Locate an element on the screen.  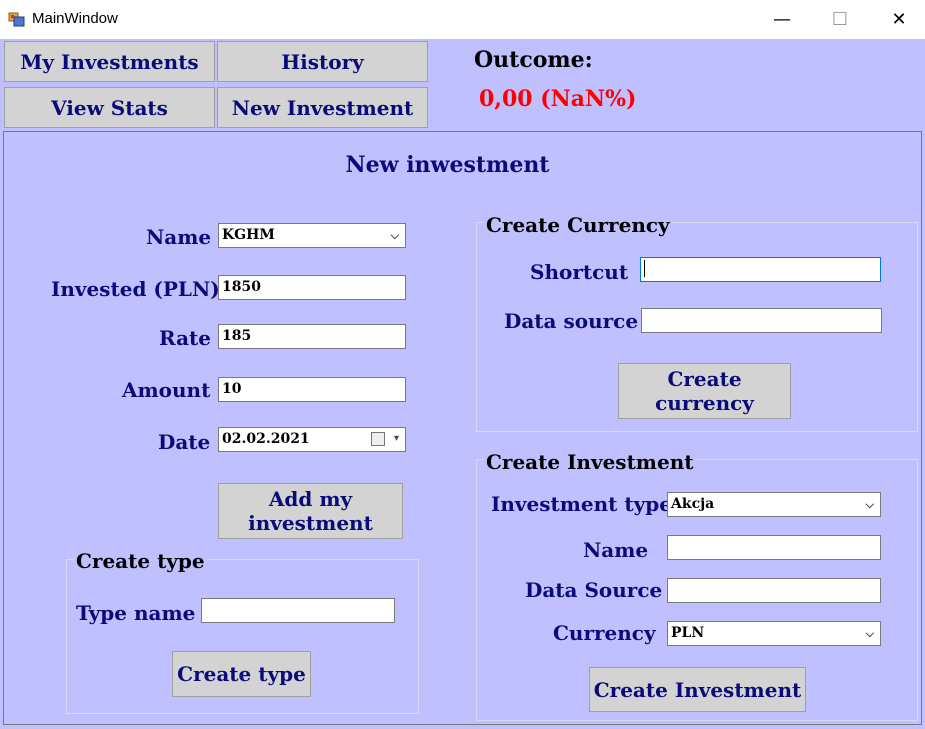
add-investment-button-line1: Add my is located at coordinates (310, 499).